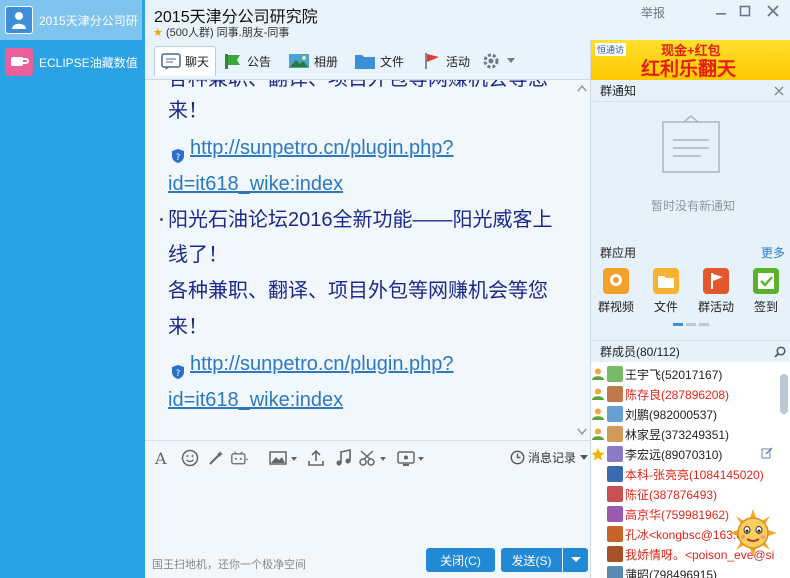 The height and width of the screenshot is (578, 790). Describe the element at coordinates (691, 325) in the screenshot. I see `apps-pager` at that location.